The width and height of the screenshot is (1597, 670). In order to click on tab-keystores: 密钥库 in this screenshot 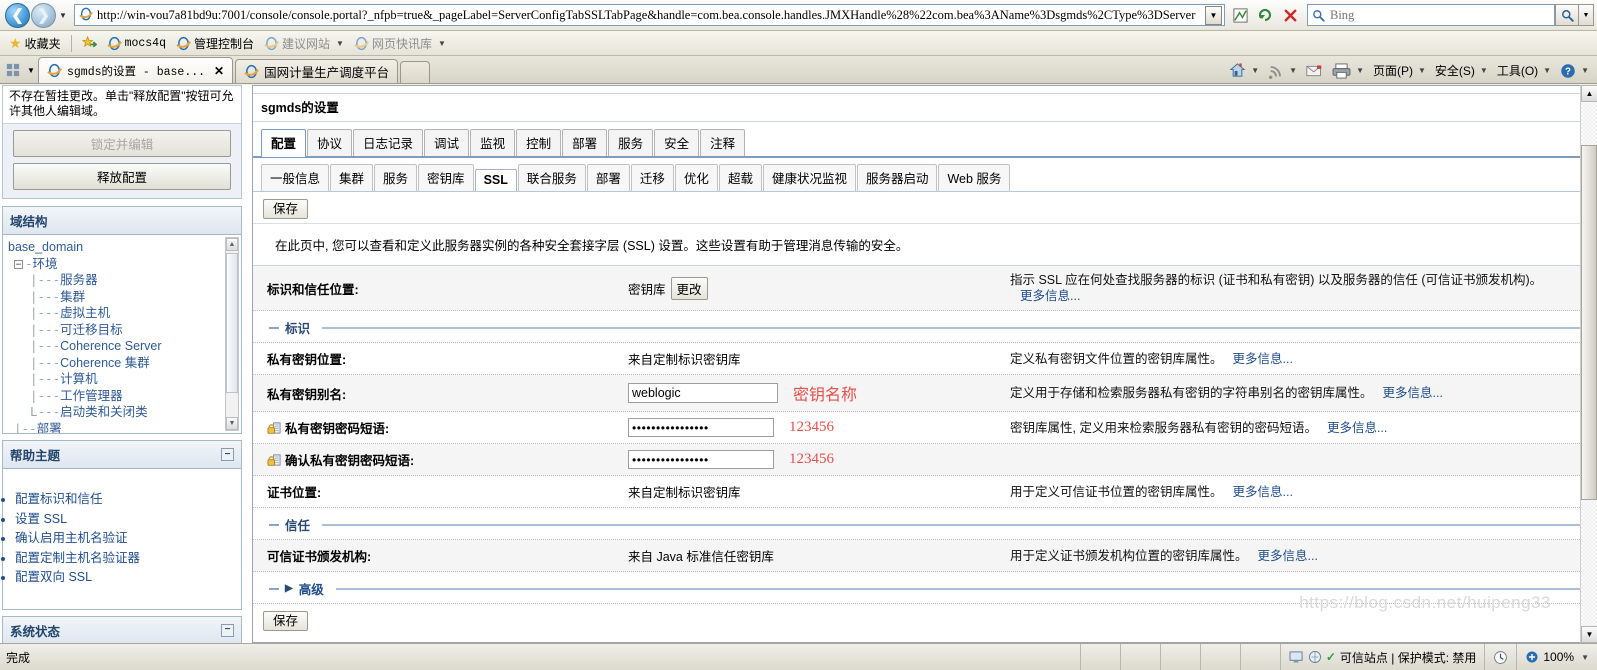, I will do `click(446, 177)`.